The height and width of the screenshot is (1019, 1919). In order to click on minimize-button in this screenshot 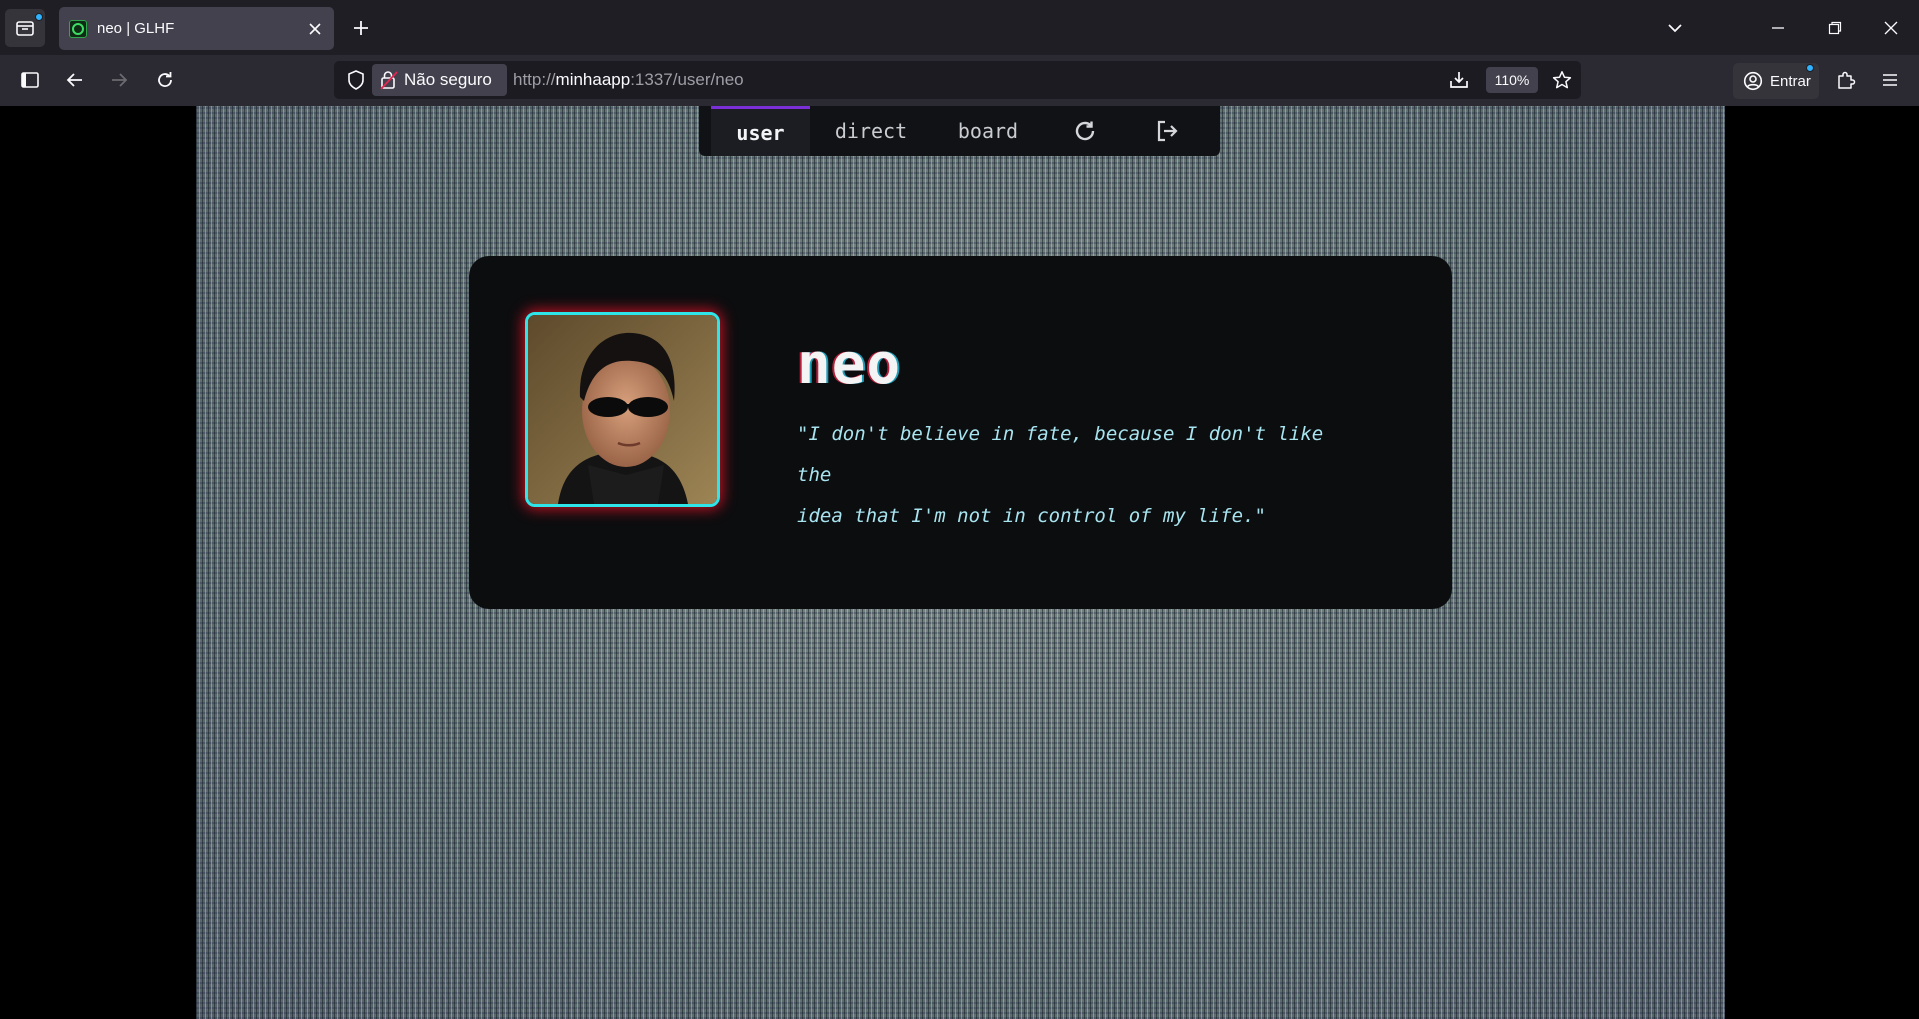, I will do `click(1778, 28)`.